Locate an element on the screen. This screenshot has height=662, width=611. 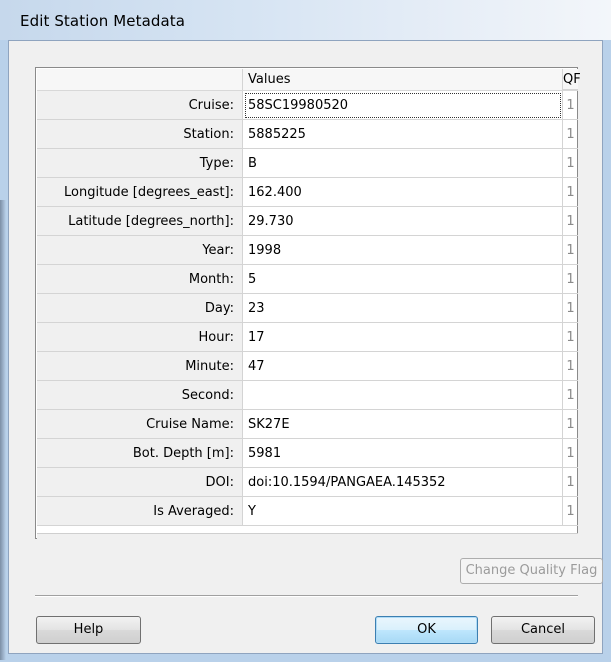
value-cell: 5981 is located at coordinates (403, 453).